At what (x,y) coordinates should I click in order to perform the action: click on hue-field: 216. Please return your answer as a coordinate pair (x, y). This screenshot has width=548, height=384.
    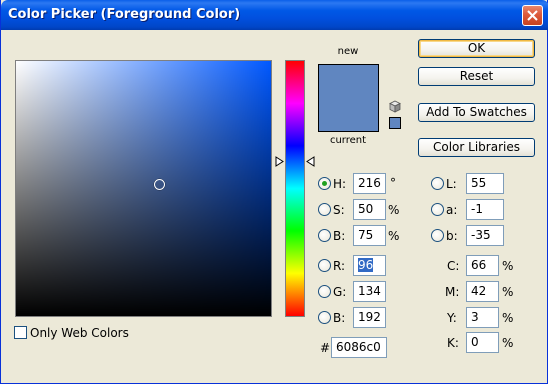
    Looking at the image, I should click on (369, 183).